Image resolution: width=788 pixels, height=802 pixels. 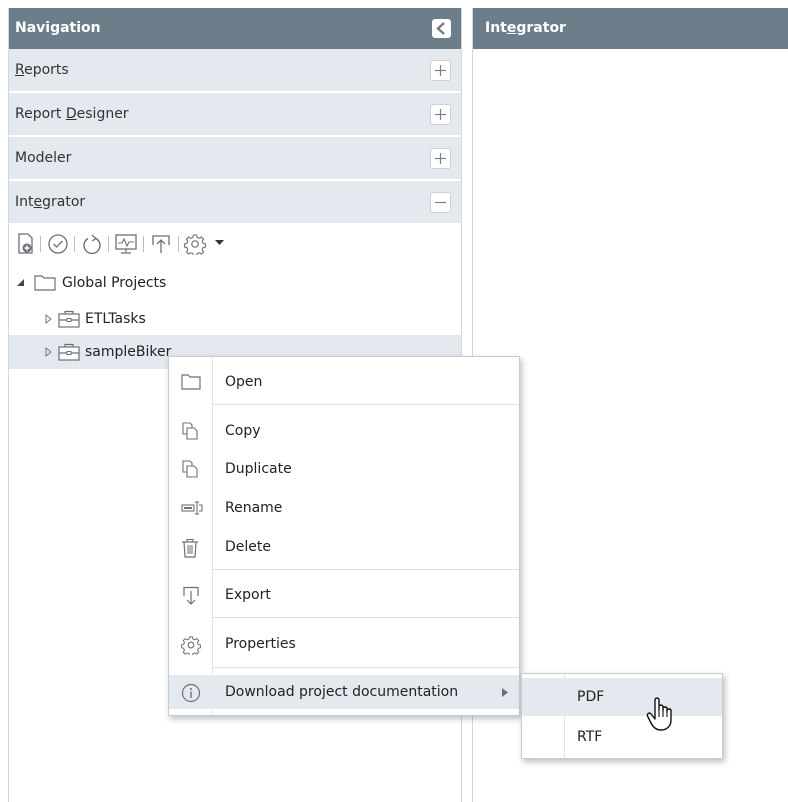 What do you see at coordinates (161, 244) in the screenshot?
I see `deploy-icon` at bounding box center [161, 244].